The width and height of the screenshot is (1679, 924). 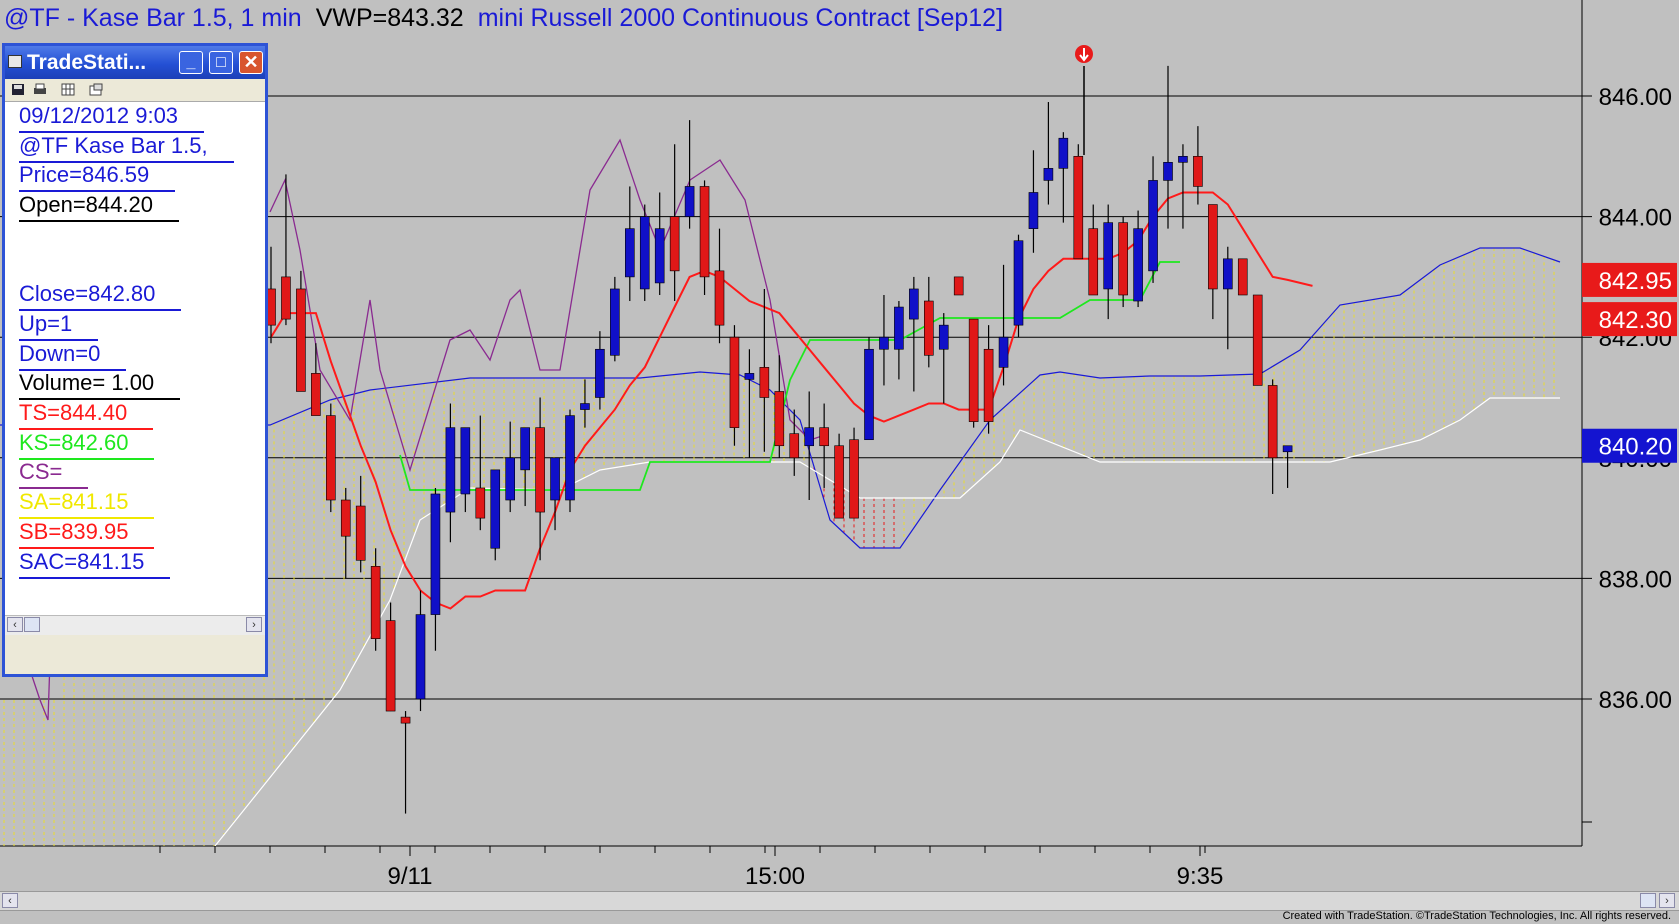 I want to click on data-window-titlebar: TradeStati... _ □ ✕, so click(x=135, y=62).